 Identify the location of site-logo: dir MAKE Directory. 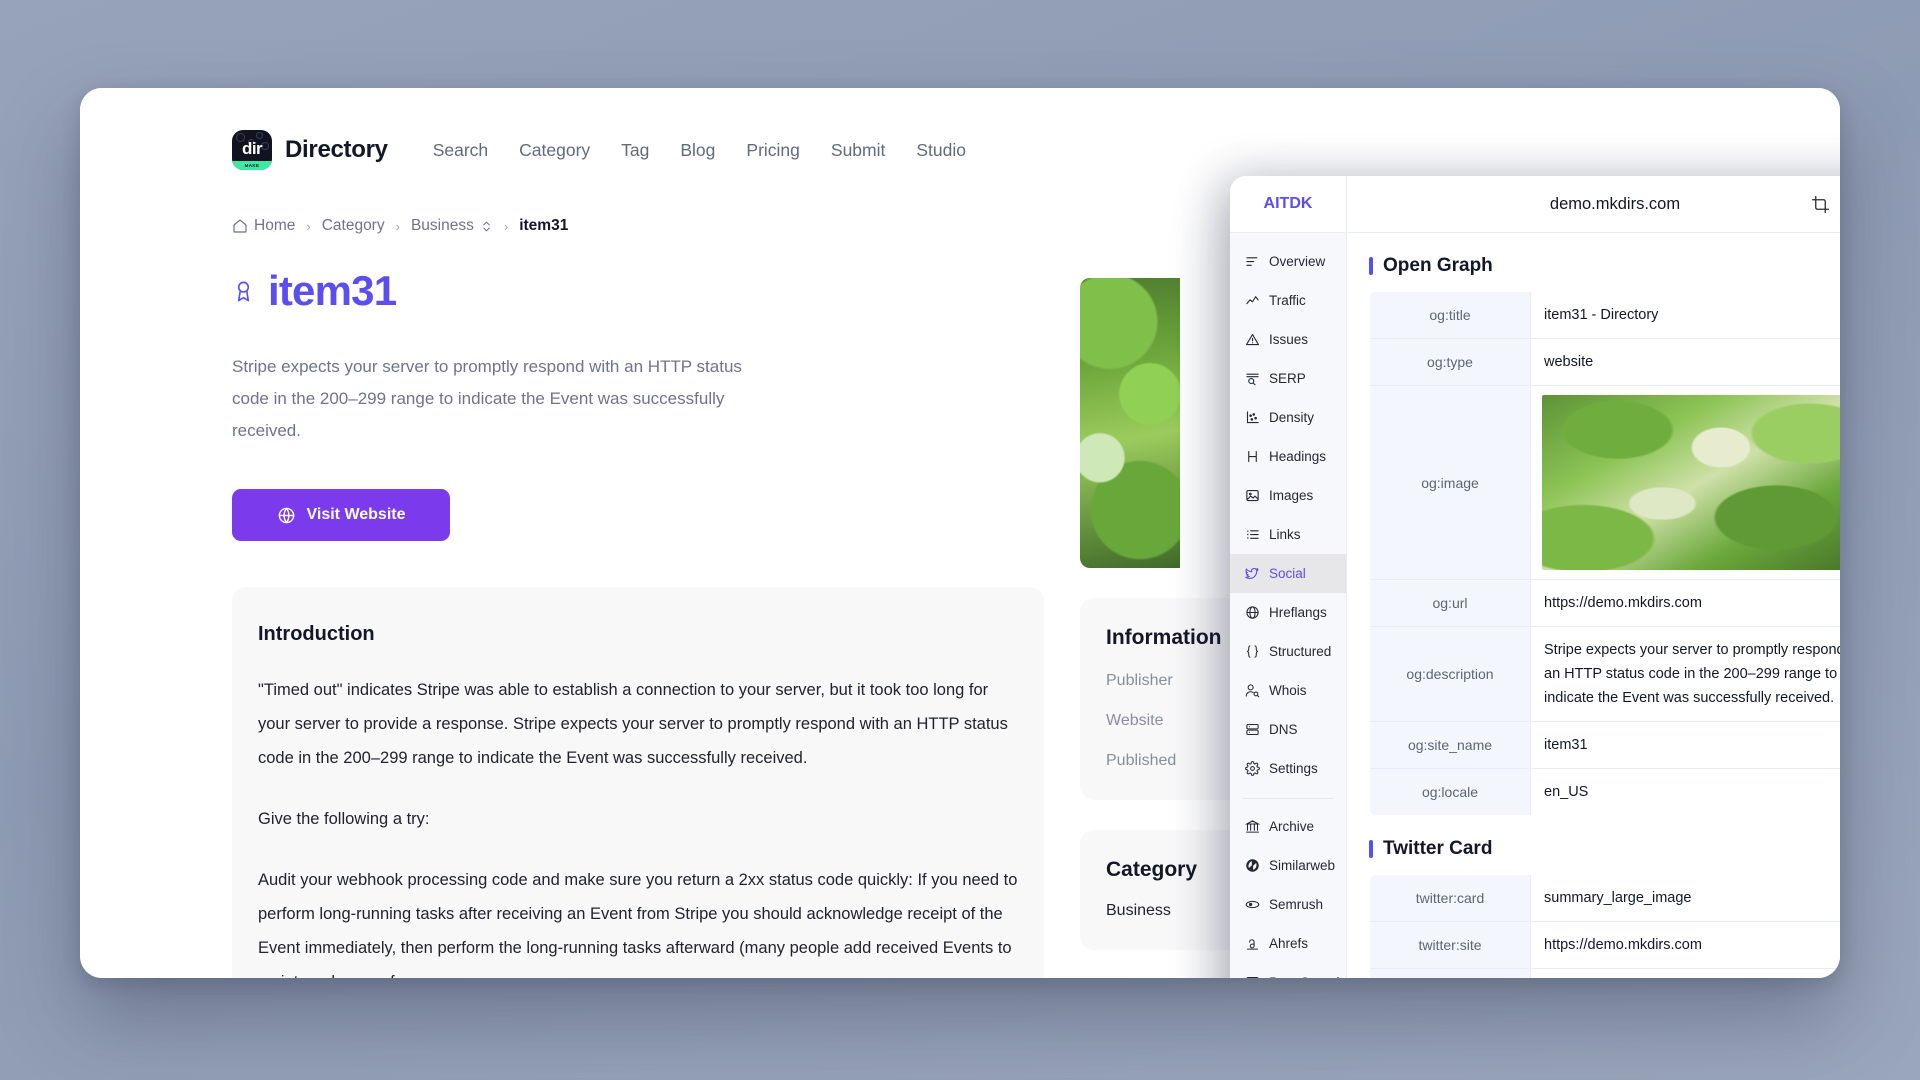
(310, 150).